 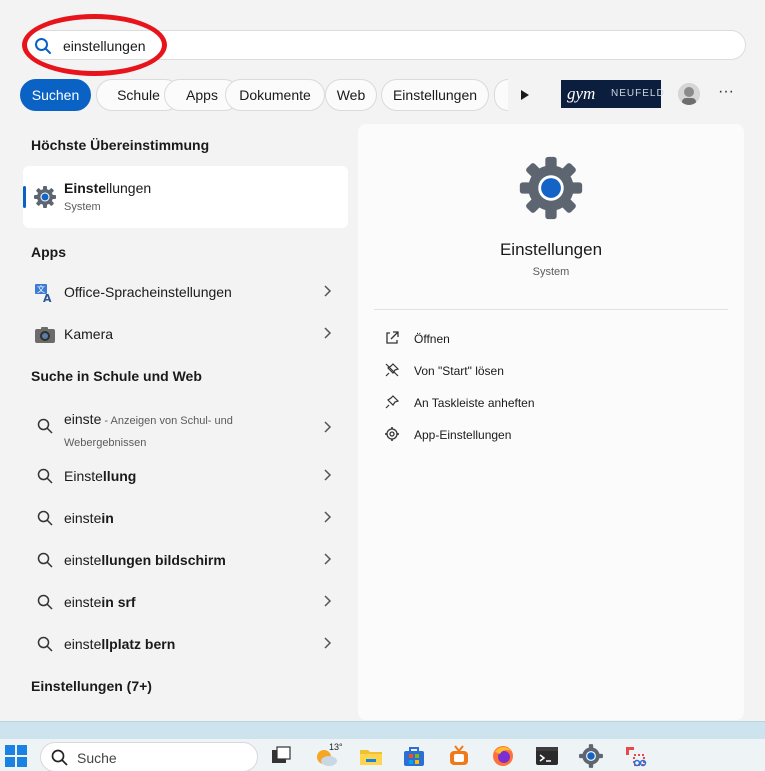 I want to click on web-result-completion: in srf, so click(x=118, y=602).